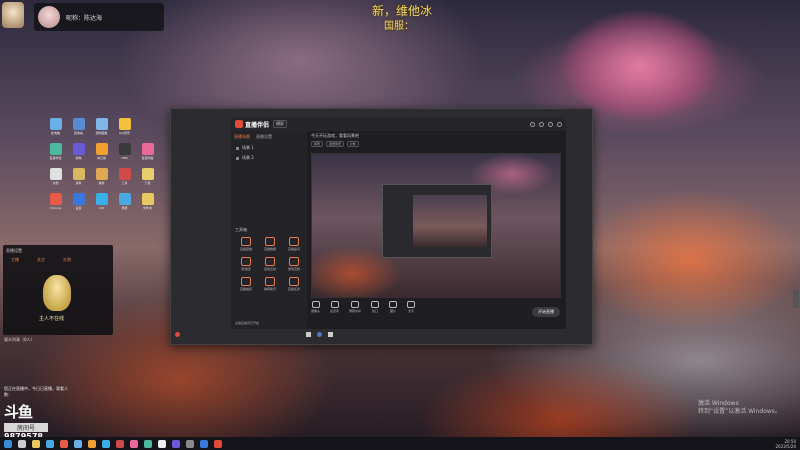  Describe the element at coordinates (375, 307) in the screenshot. I see `source-control: 窗口` at that location.